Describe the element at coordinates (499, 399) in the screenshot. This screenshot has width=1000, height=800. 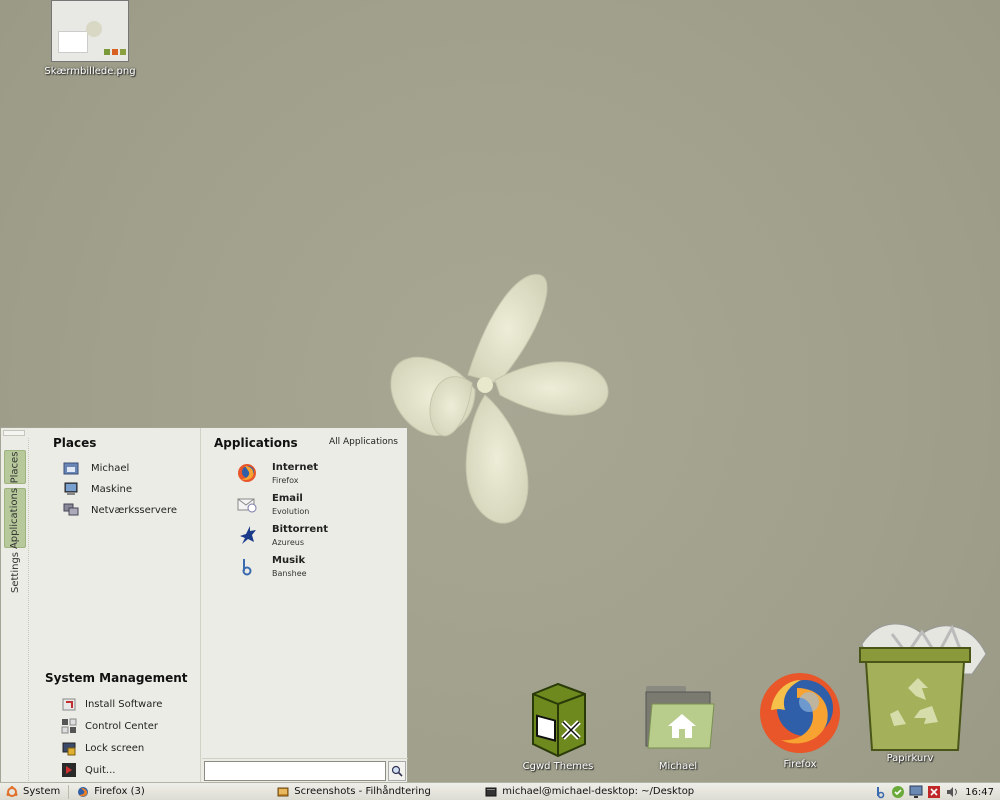
I see `flower-wallpaper` at that location.